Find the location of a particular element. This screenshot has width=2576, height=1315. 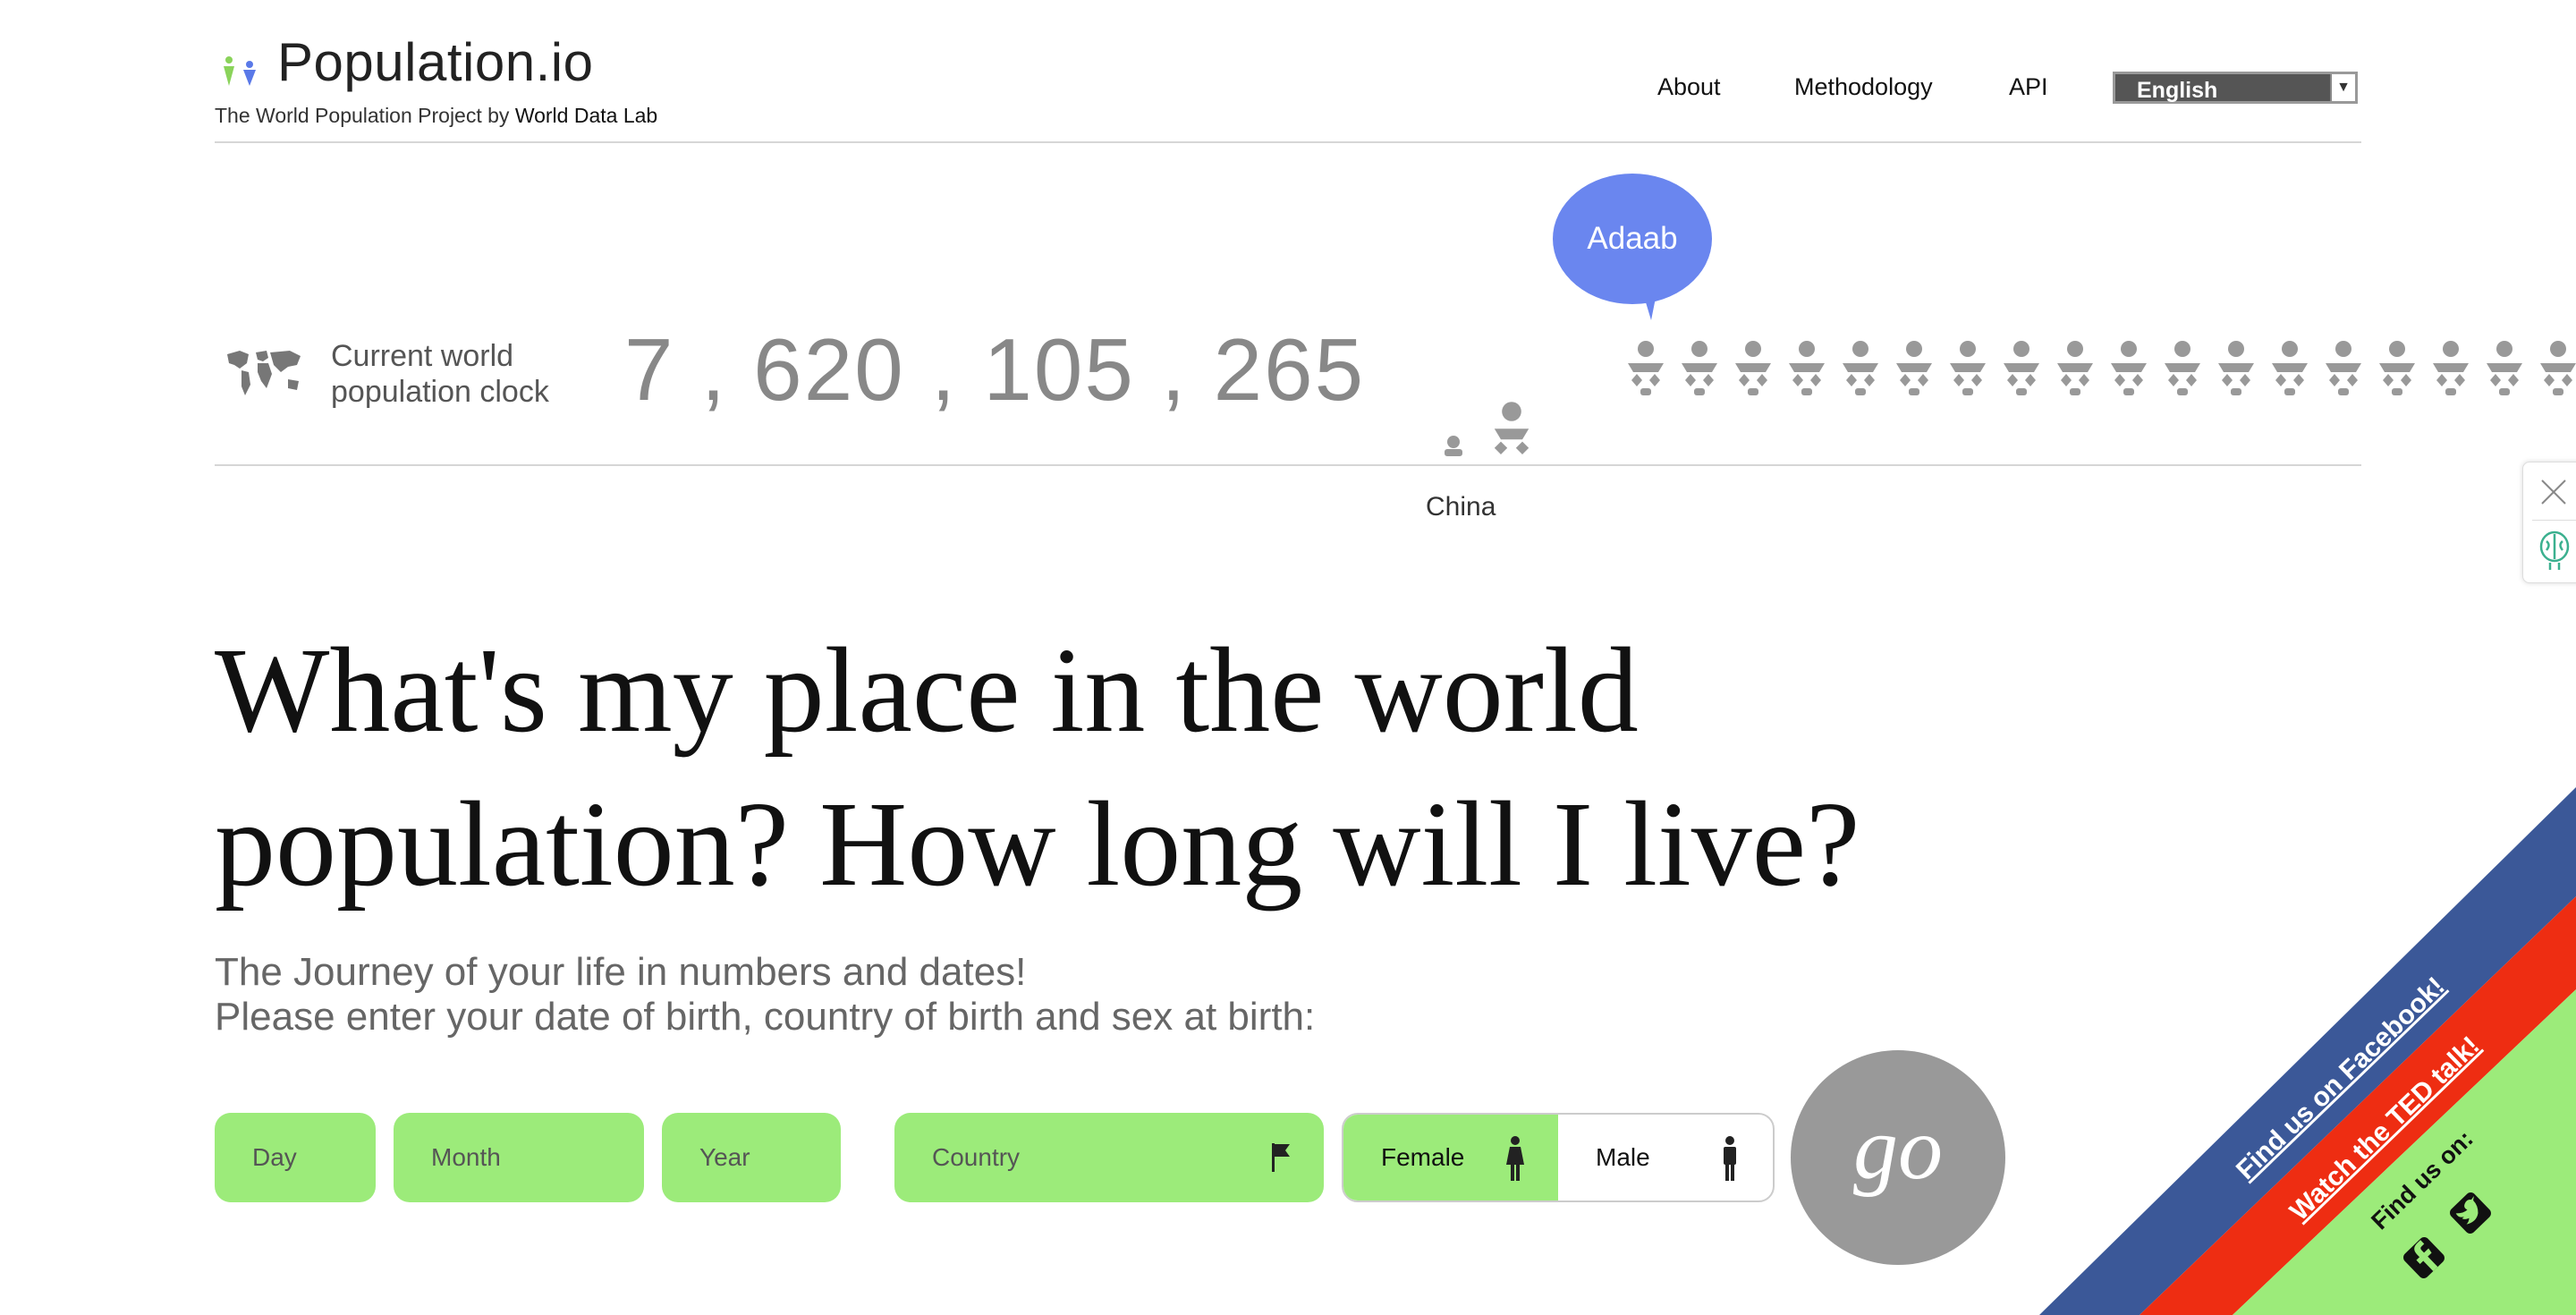

side-panel-divider is located at coordinates (2554, 520).